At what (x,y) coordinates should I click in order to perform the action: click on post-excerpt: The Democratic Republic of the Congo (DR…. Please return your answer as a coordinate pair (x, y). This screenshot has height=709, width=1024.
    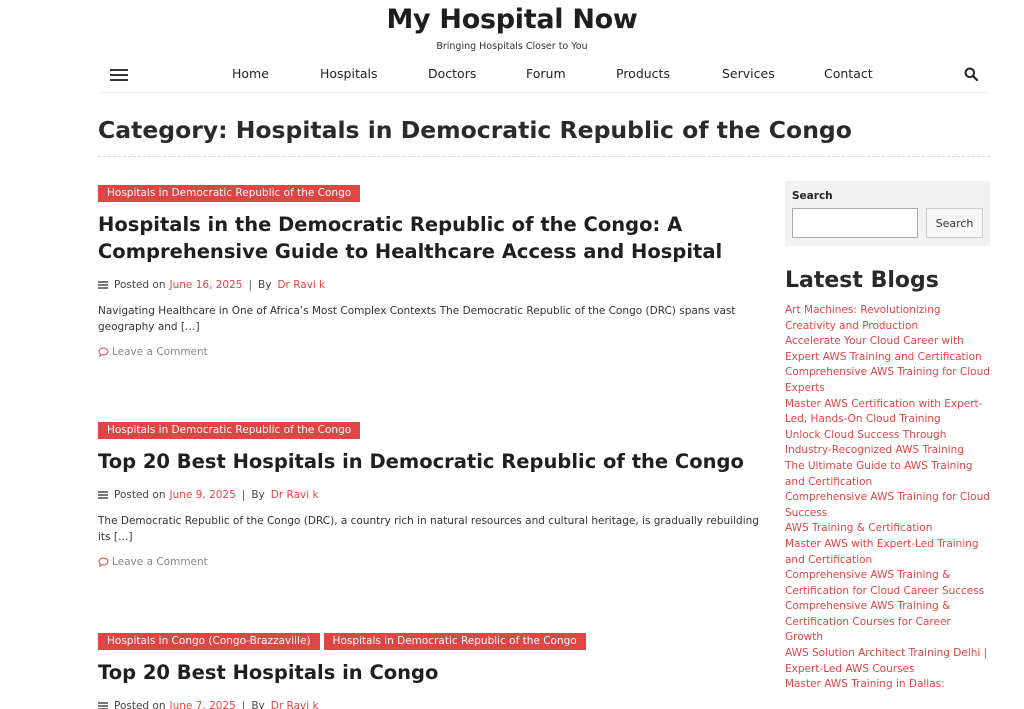
    Looking at the image, I should click on (428, 529).